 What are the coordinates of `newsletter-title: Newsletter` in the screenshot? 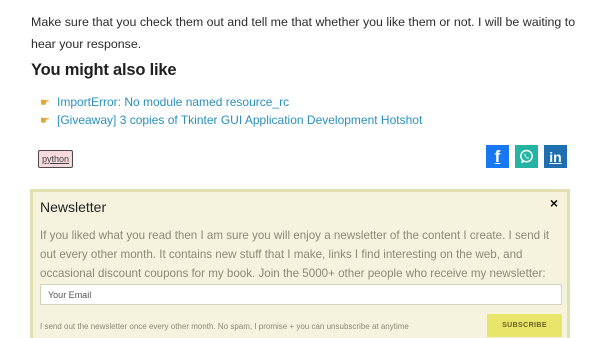 It's located at (73, 207).